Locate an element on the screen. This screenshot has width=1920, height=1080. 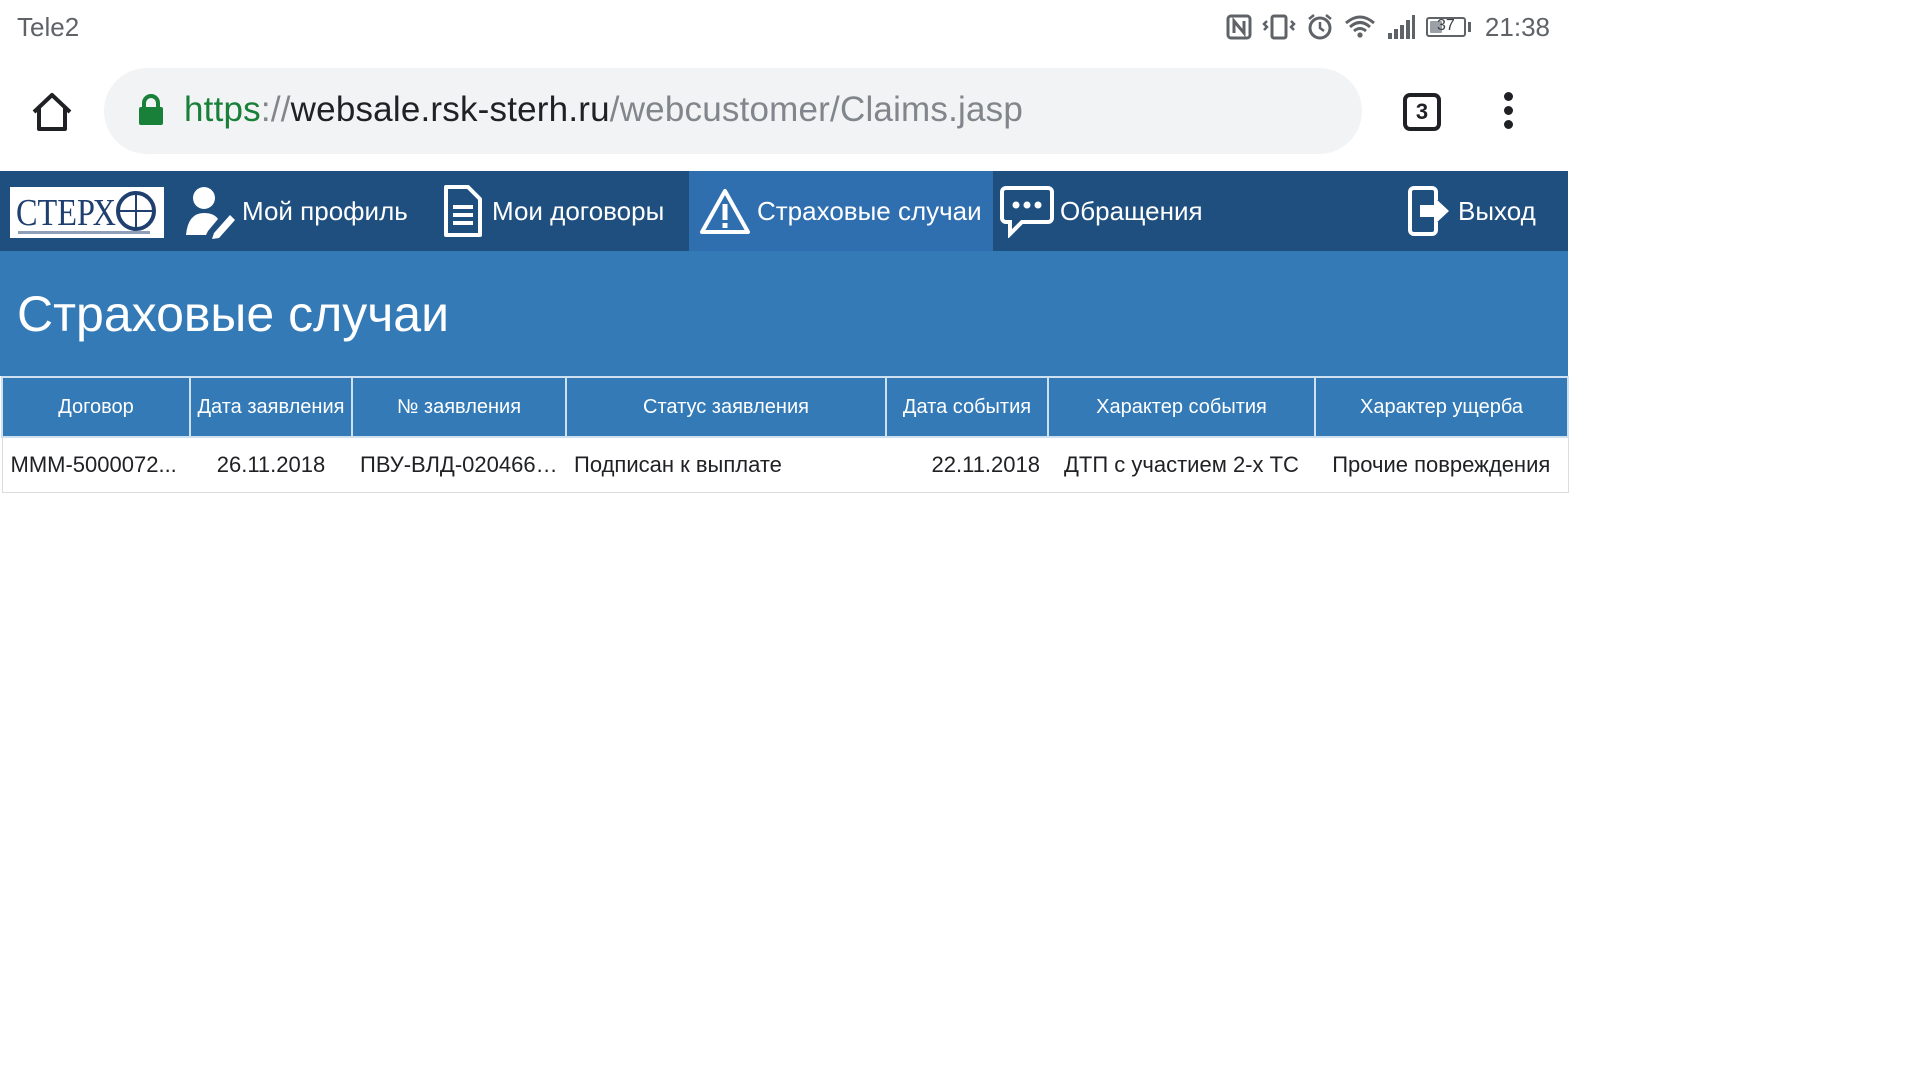
nav-item-requests: Обращения is located at coordinates (1101, 211).